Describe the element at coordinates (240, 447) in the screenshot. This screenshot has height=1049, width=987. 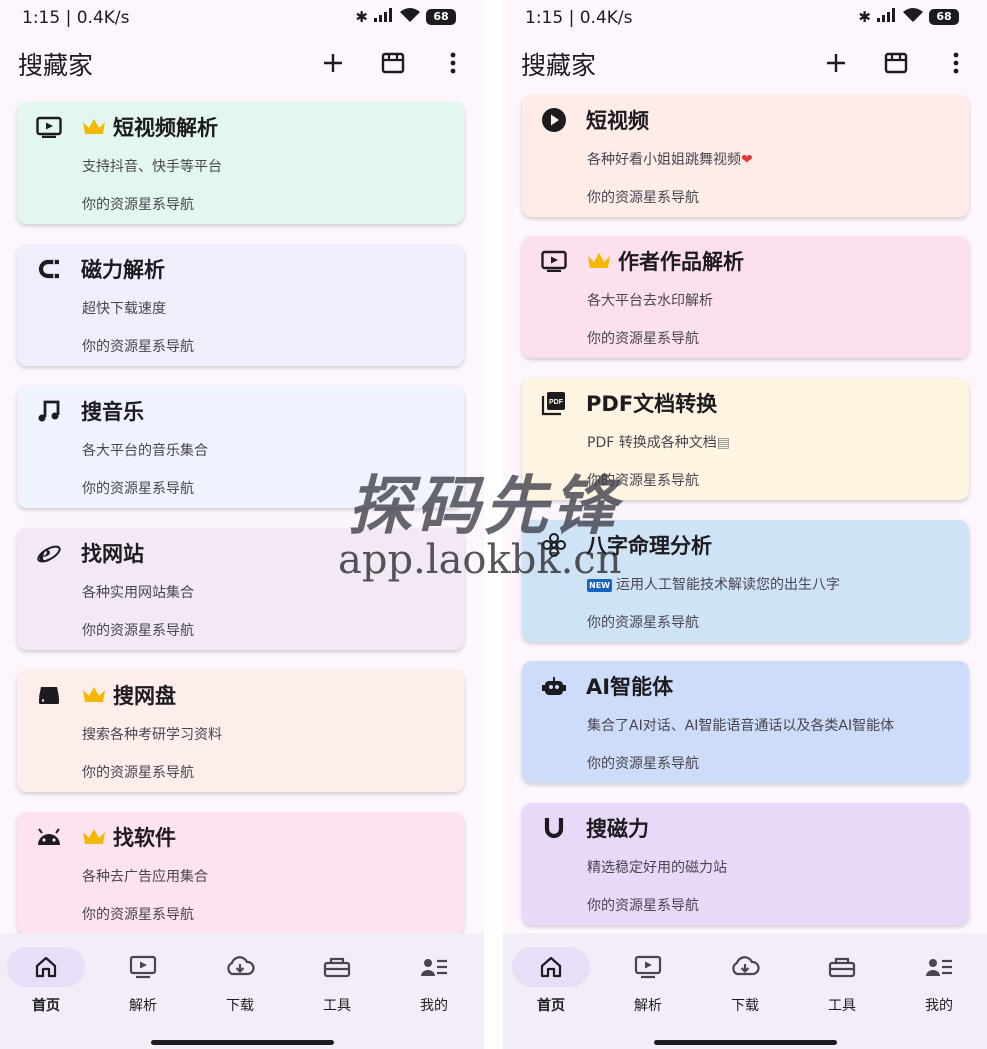
I see `card-search-music: 搜音乐 各大平台的音乐集合 你的资源星系导航` at that location.